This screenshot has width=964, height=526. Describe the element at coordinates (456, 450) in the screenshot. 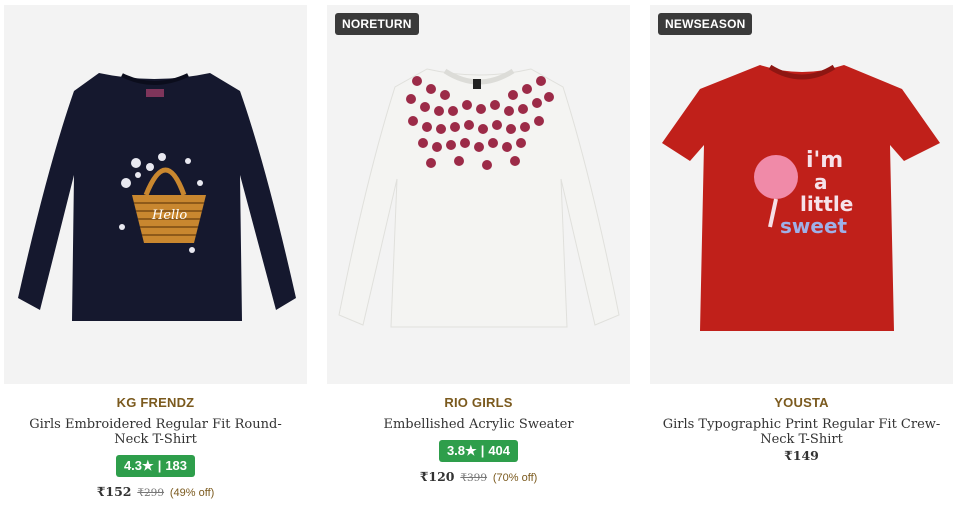

I see `rating-value: 3.8` at that location.